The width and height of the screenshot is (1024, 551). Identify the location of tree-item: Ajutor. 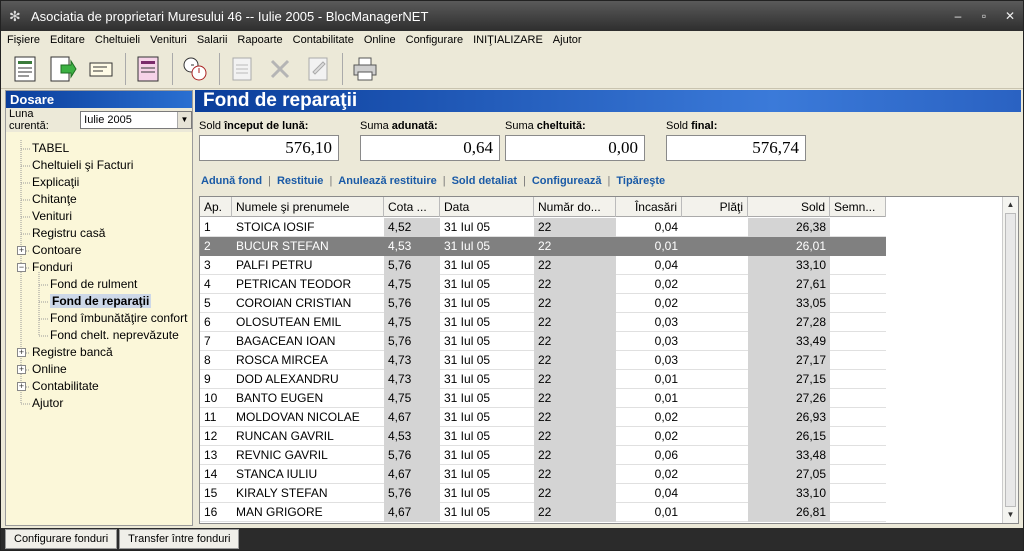
(99, 403).